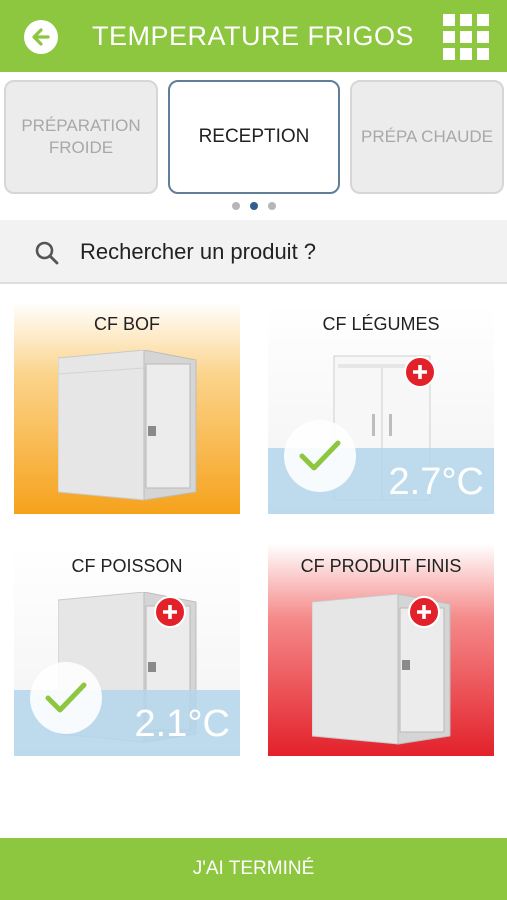  I want to click on tab-label: PRÉPA CHAUDE, so click(427, 136).